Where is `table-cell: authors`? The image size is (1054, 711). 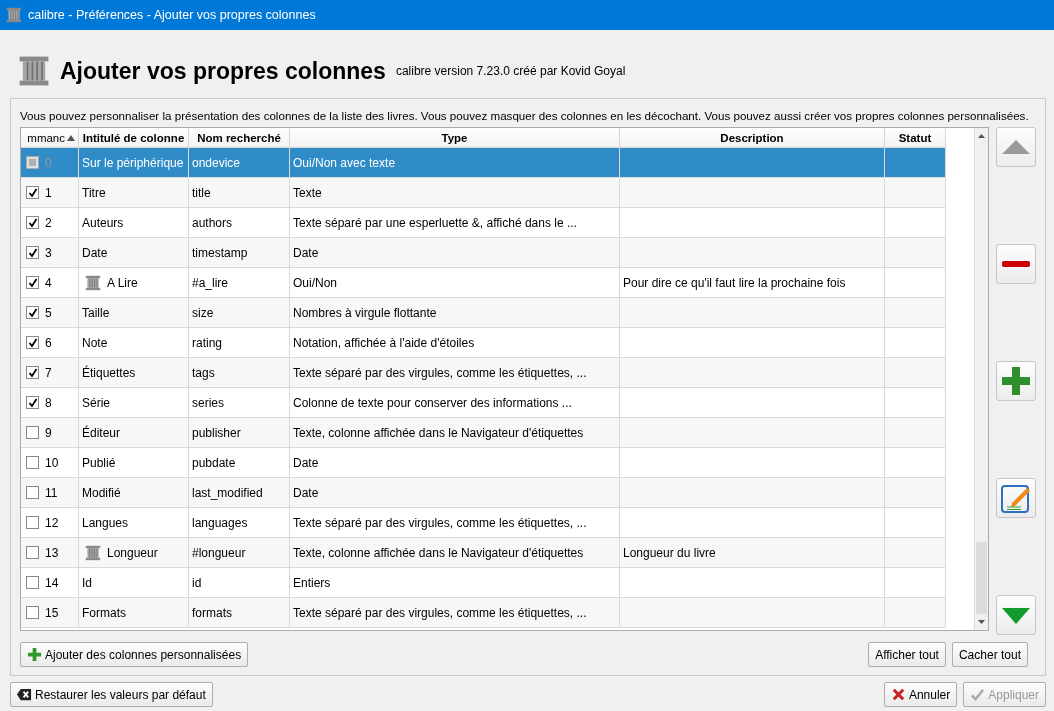 table-cell: authors is located at coordinates (212, 222).